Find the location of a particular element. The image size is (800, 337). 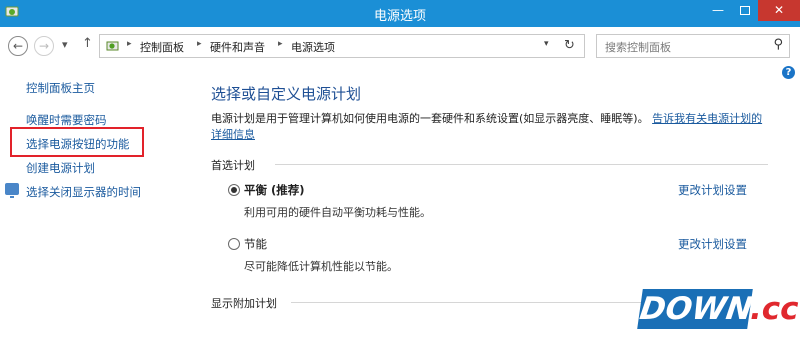

up-button: ↑ is located at coordinates (87, 43).